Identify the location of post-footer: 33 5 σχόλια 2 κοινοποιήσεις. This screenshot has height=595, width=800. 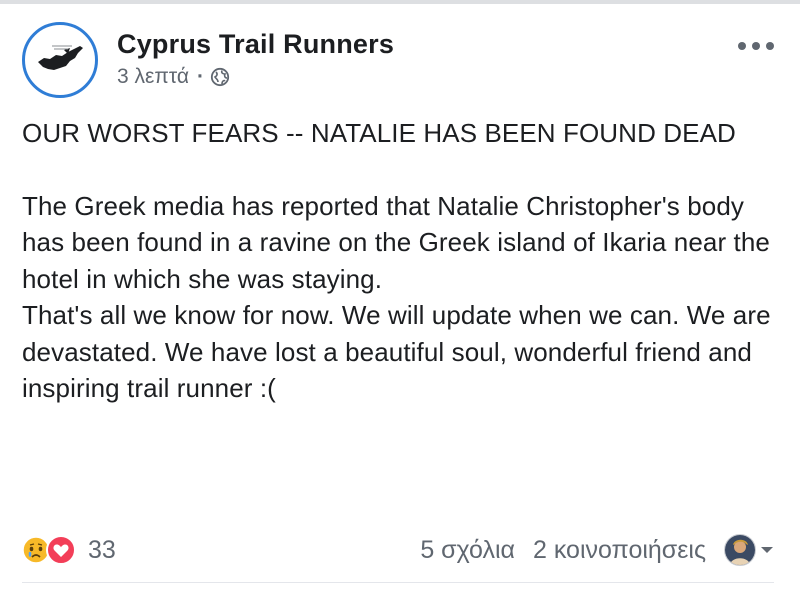
(398, 550).